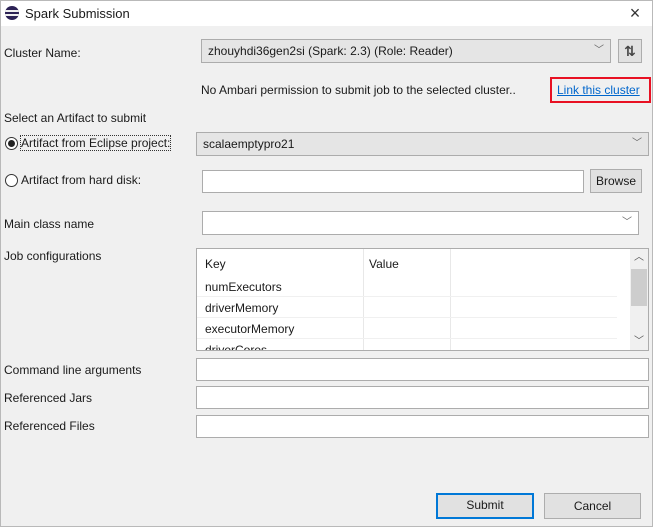 This screenshot has width=653, height=527. I want to click on table-scrollbar: ︿ ﹀, so click(639, 299).